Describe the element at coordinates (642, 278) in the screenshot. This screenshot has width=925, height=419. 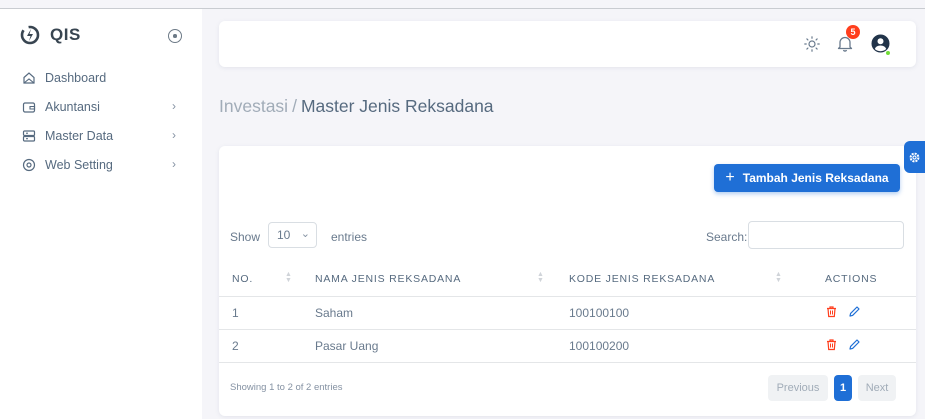
I see `column-header-label: KODE JENIS REKSADANA` at that location.